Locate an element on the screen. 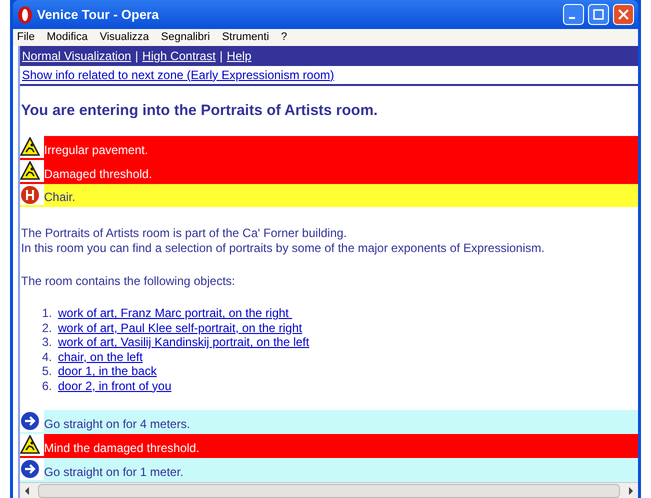  notice-text: Mind the damaged threshold. is located at coordinates (122, 449).